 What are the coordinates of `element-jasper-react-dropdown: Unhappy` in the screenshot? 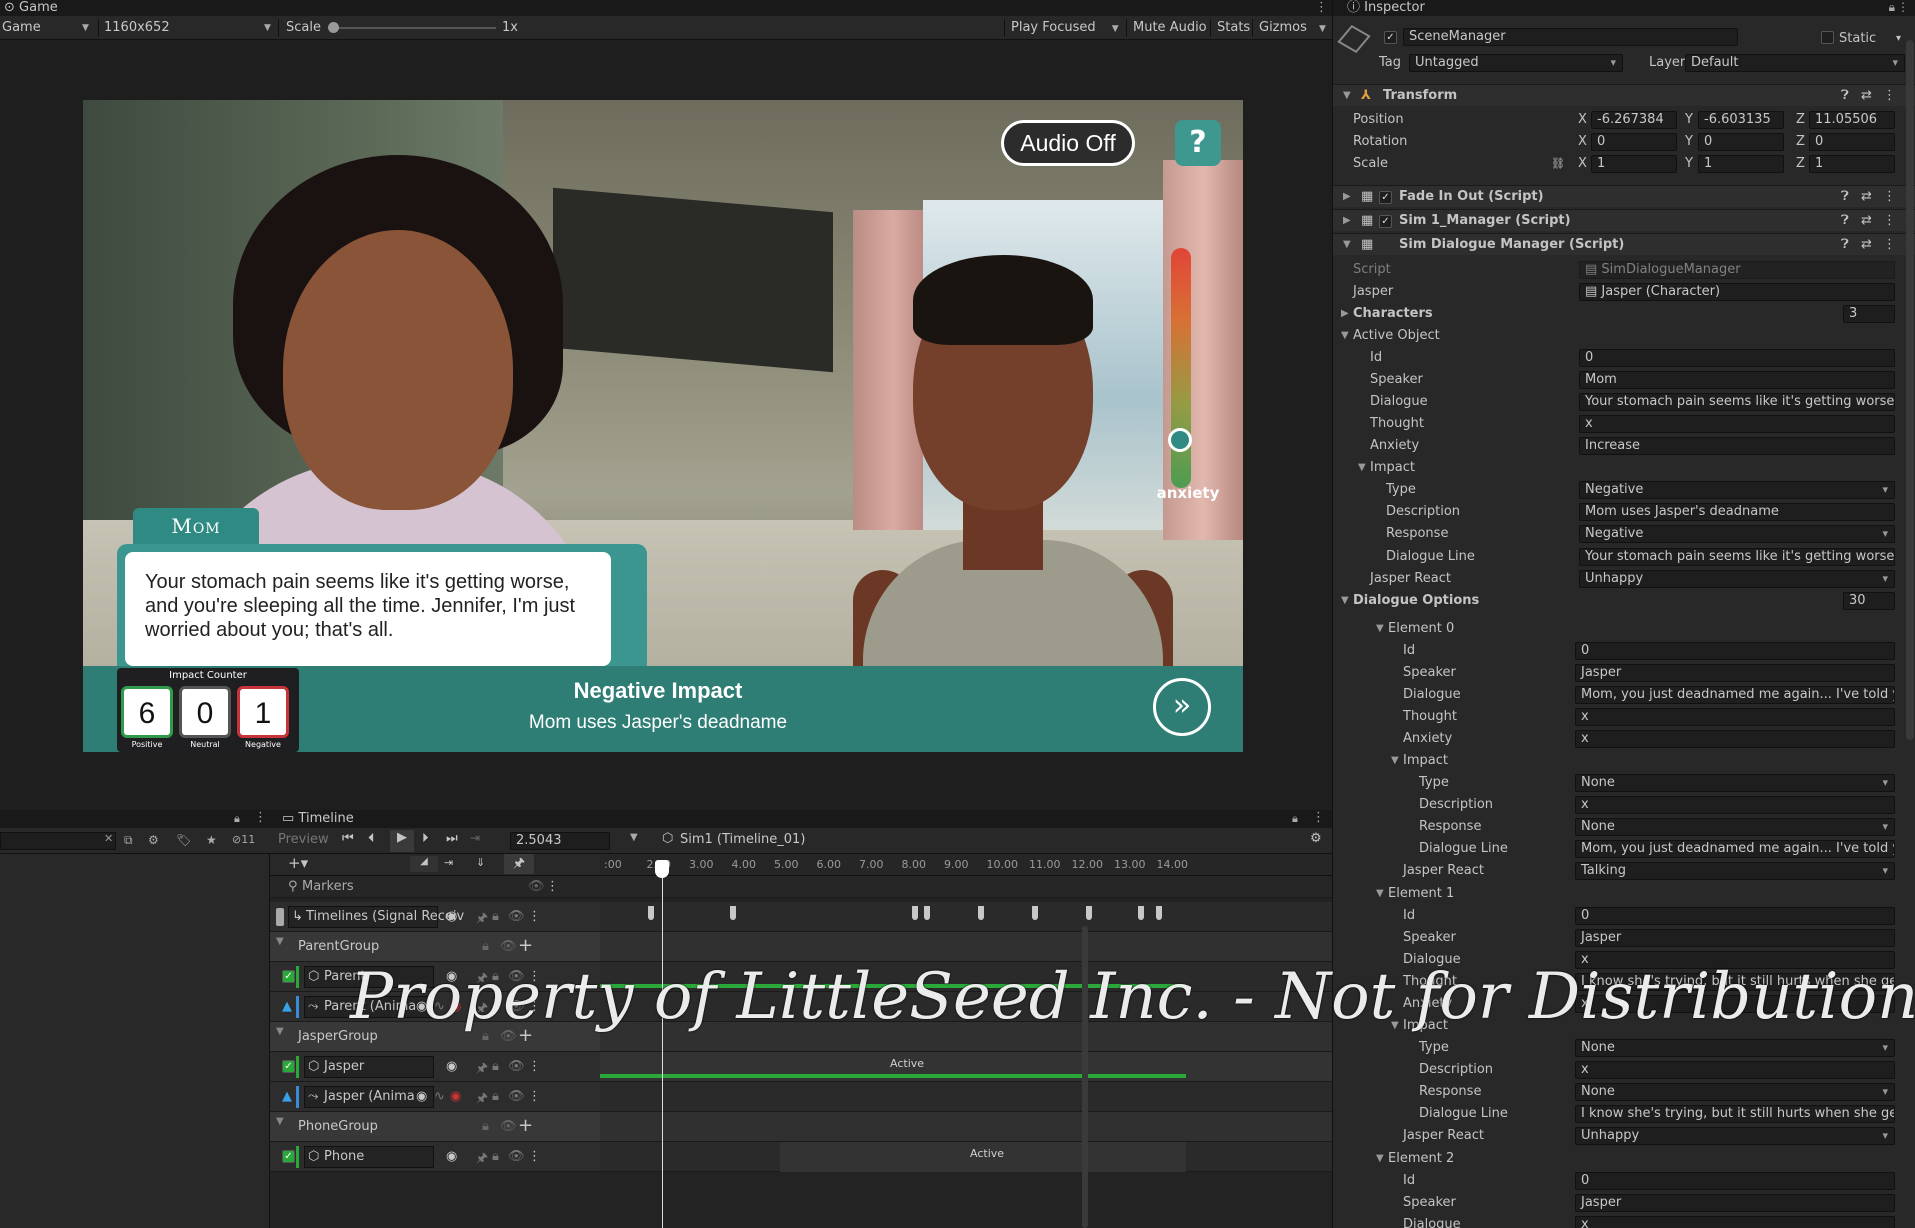 It's located at (1735, 1136).